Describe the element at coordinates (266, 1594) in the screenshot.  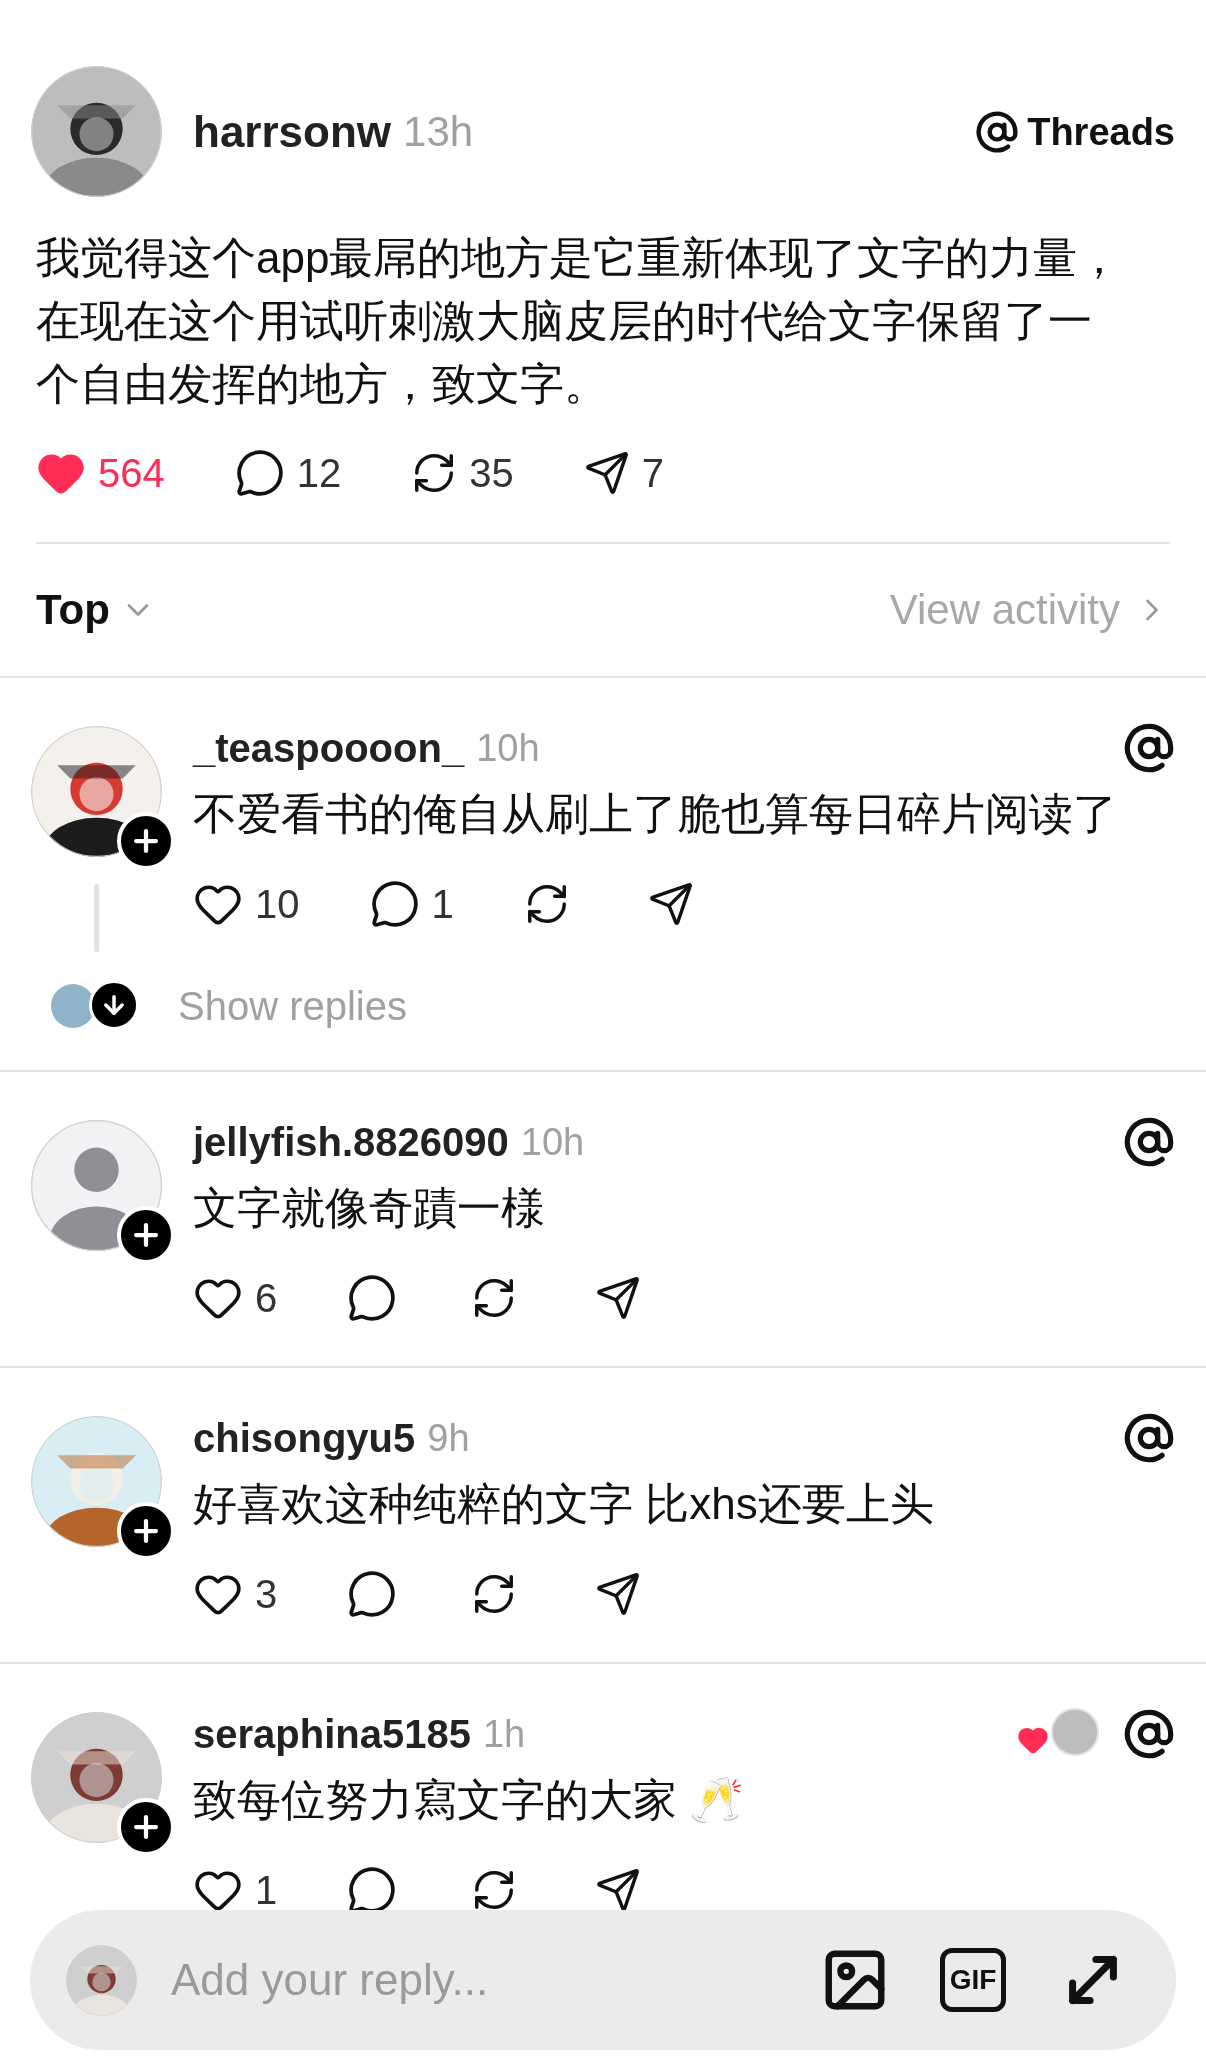
I see `like-count: 3` at that location.